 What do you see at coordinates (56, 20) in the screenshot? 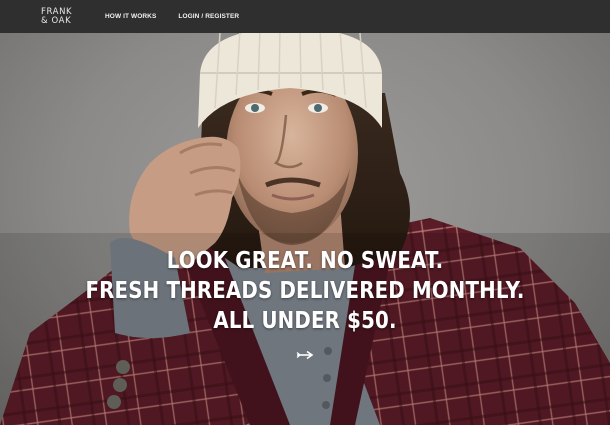
I see `logo-line-2: & OAK` at bounding box center [56, 20].